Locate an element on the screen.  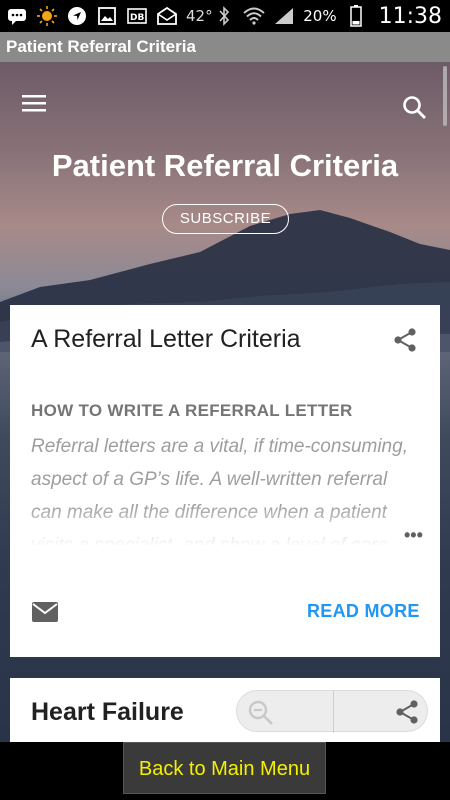
battery-percent: 20% is located at coordinates (320, 16).